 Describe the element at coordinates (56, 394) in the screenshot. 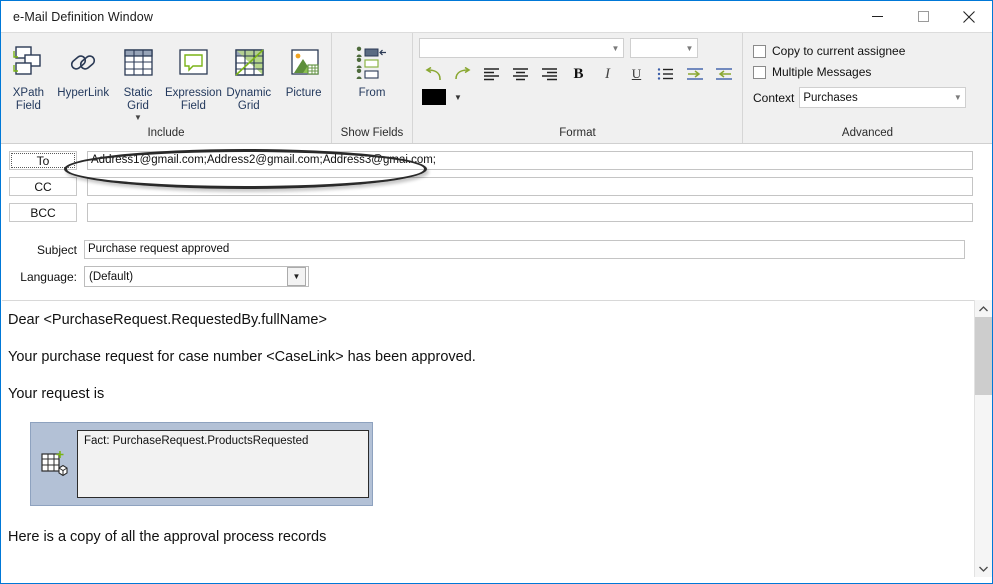

I see `body-paragraph-request: Your request is` at that location.